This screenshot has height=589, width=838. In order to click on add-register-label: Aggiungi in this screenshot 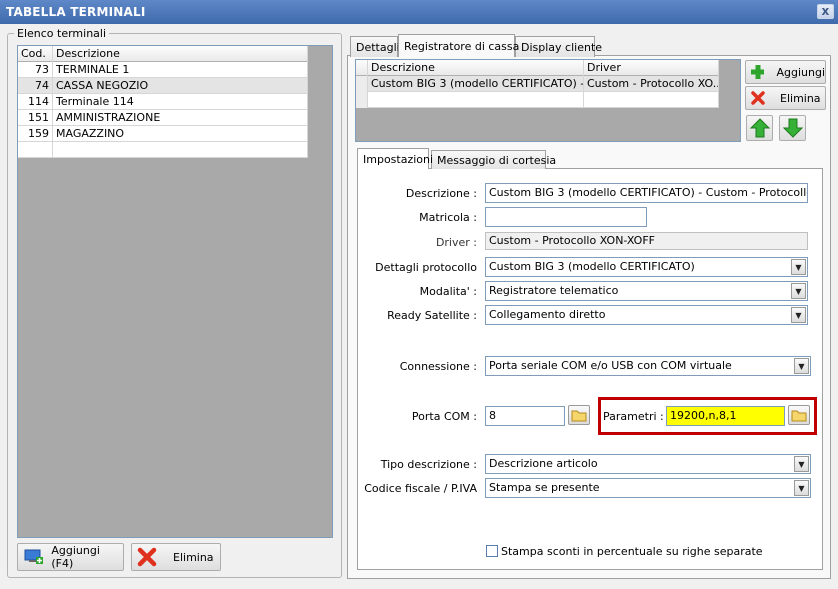, I will do `click(800, 72)`.